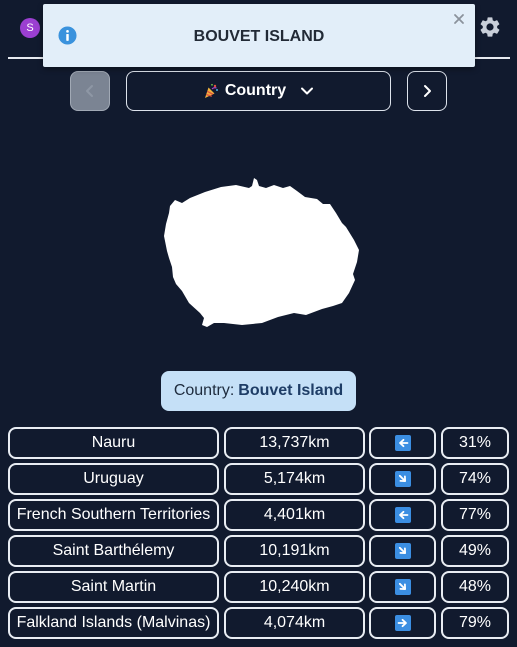  What do you see at coordinates (475, 587) in the screenshot?
I see `guess-proximity: 48%` at bounding box center [475, 587].